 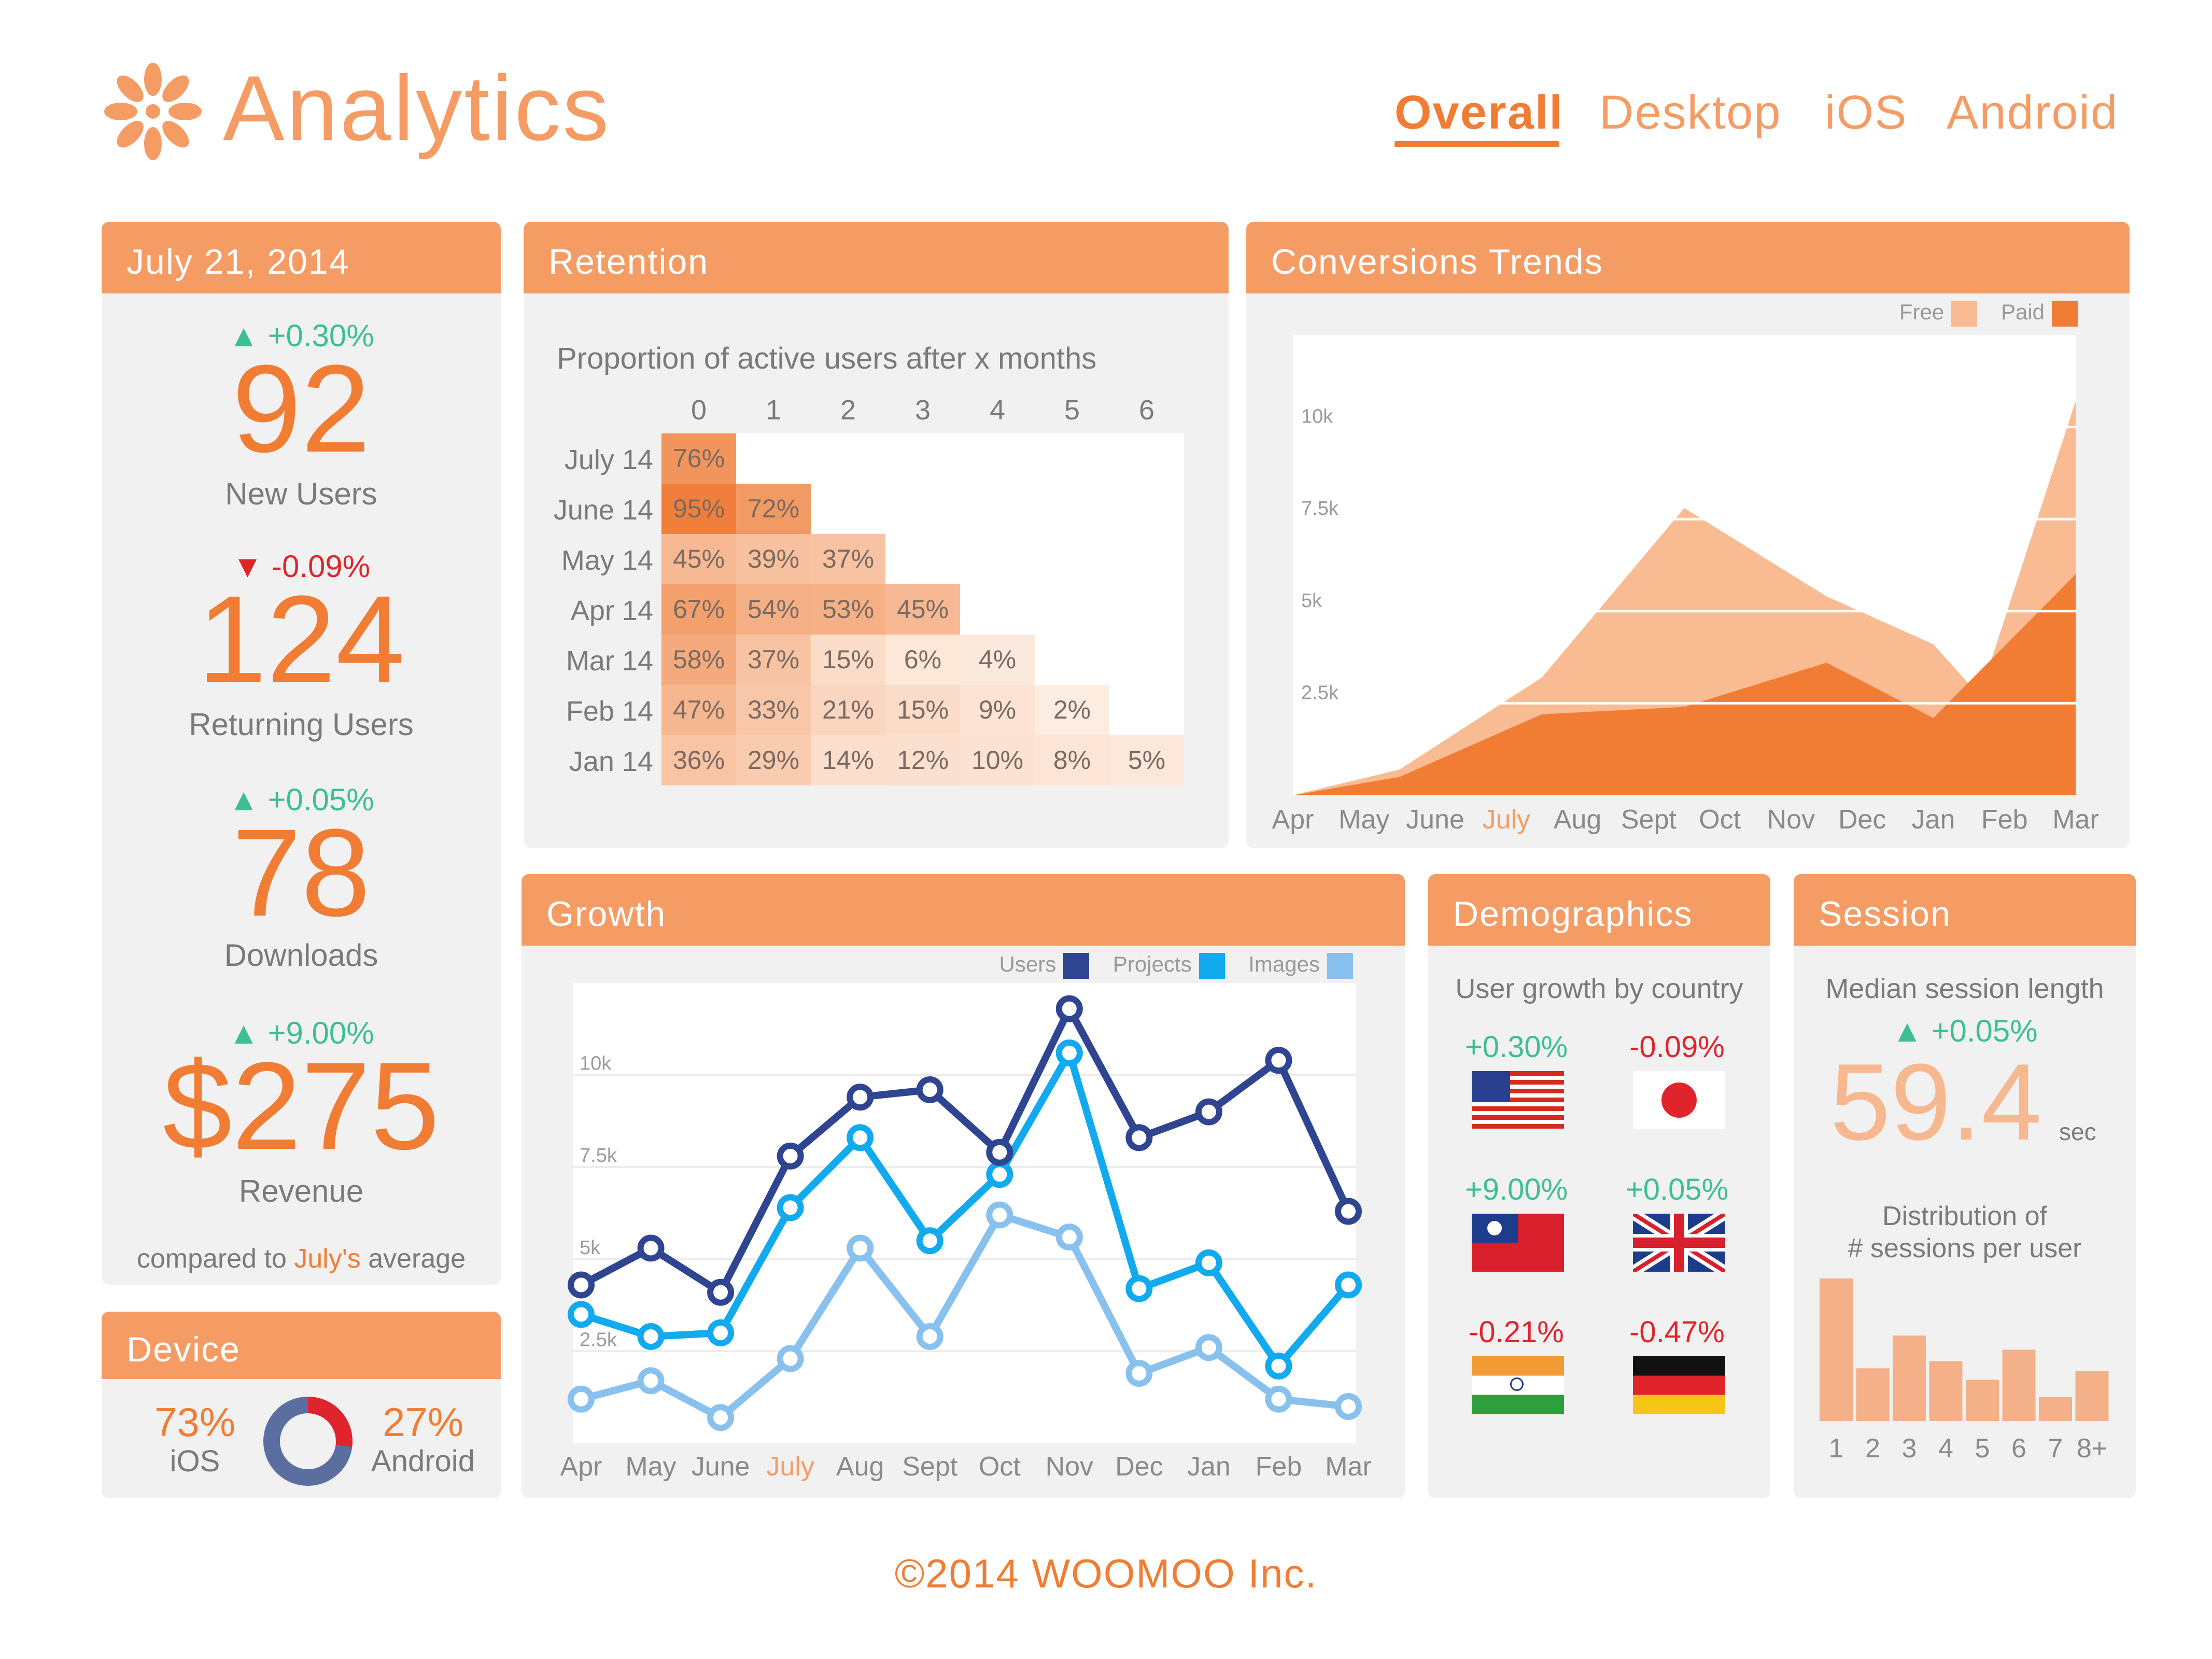 I want to click on app-header: Analytics Overall Desktop iOS Android, so click(x=1106, y=88).